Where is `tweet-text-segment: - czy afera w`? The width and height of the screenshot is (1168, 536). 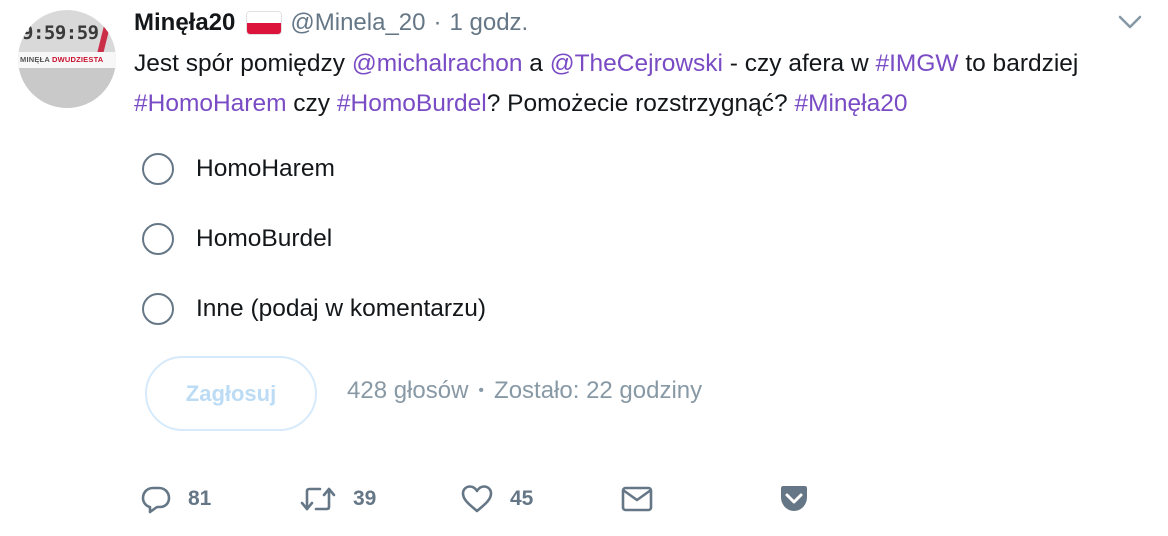
tweet-text-segment: - czy afera w is located at coordinates (799, 63).